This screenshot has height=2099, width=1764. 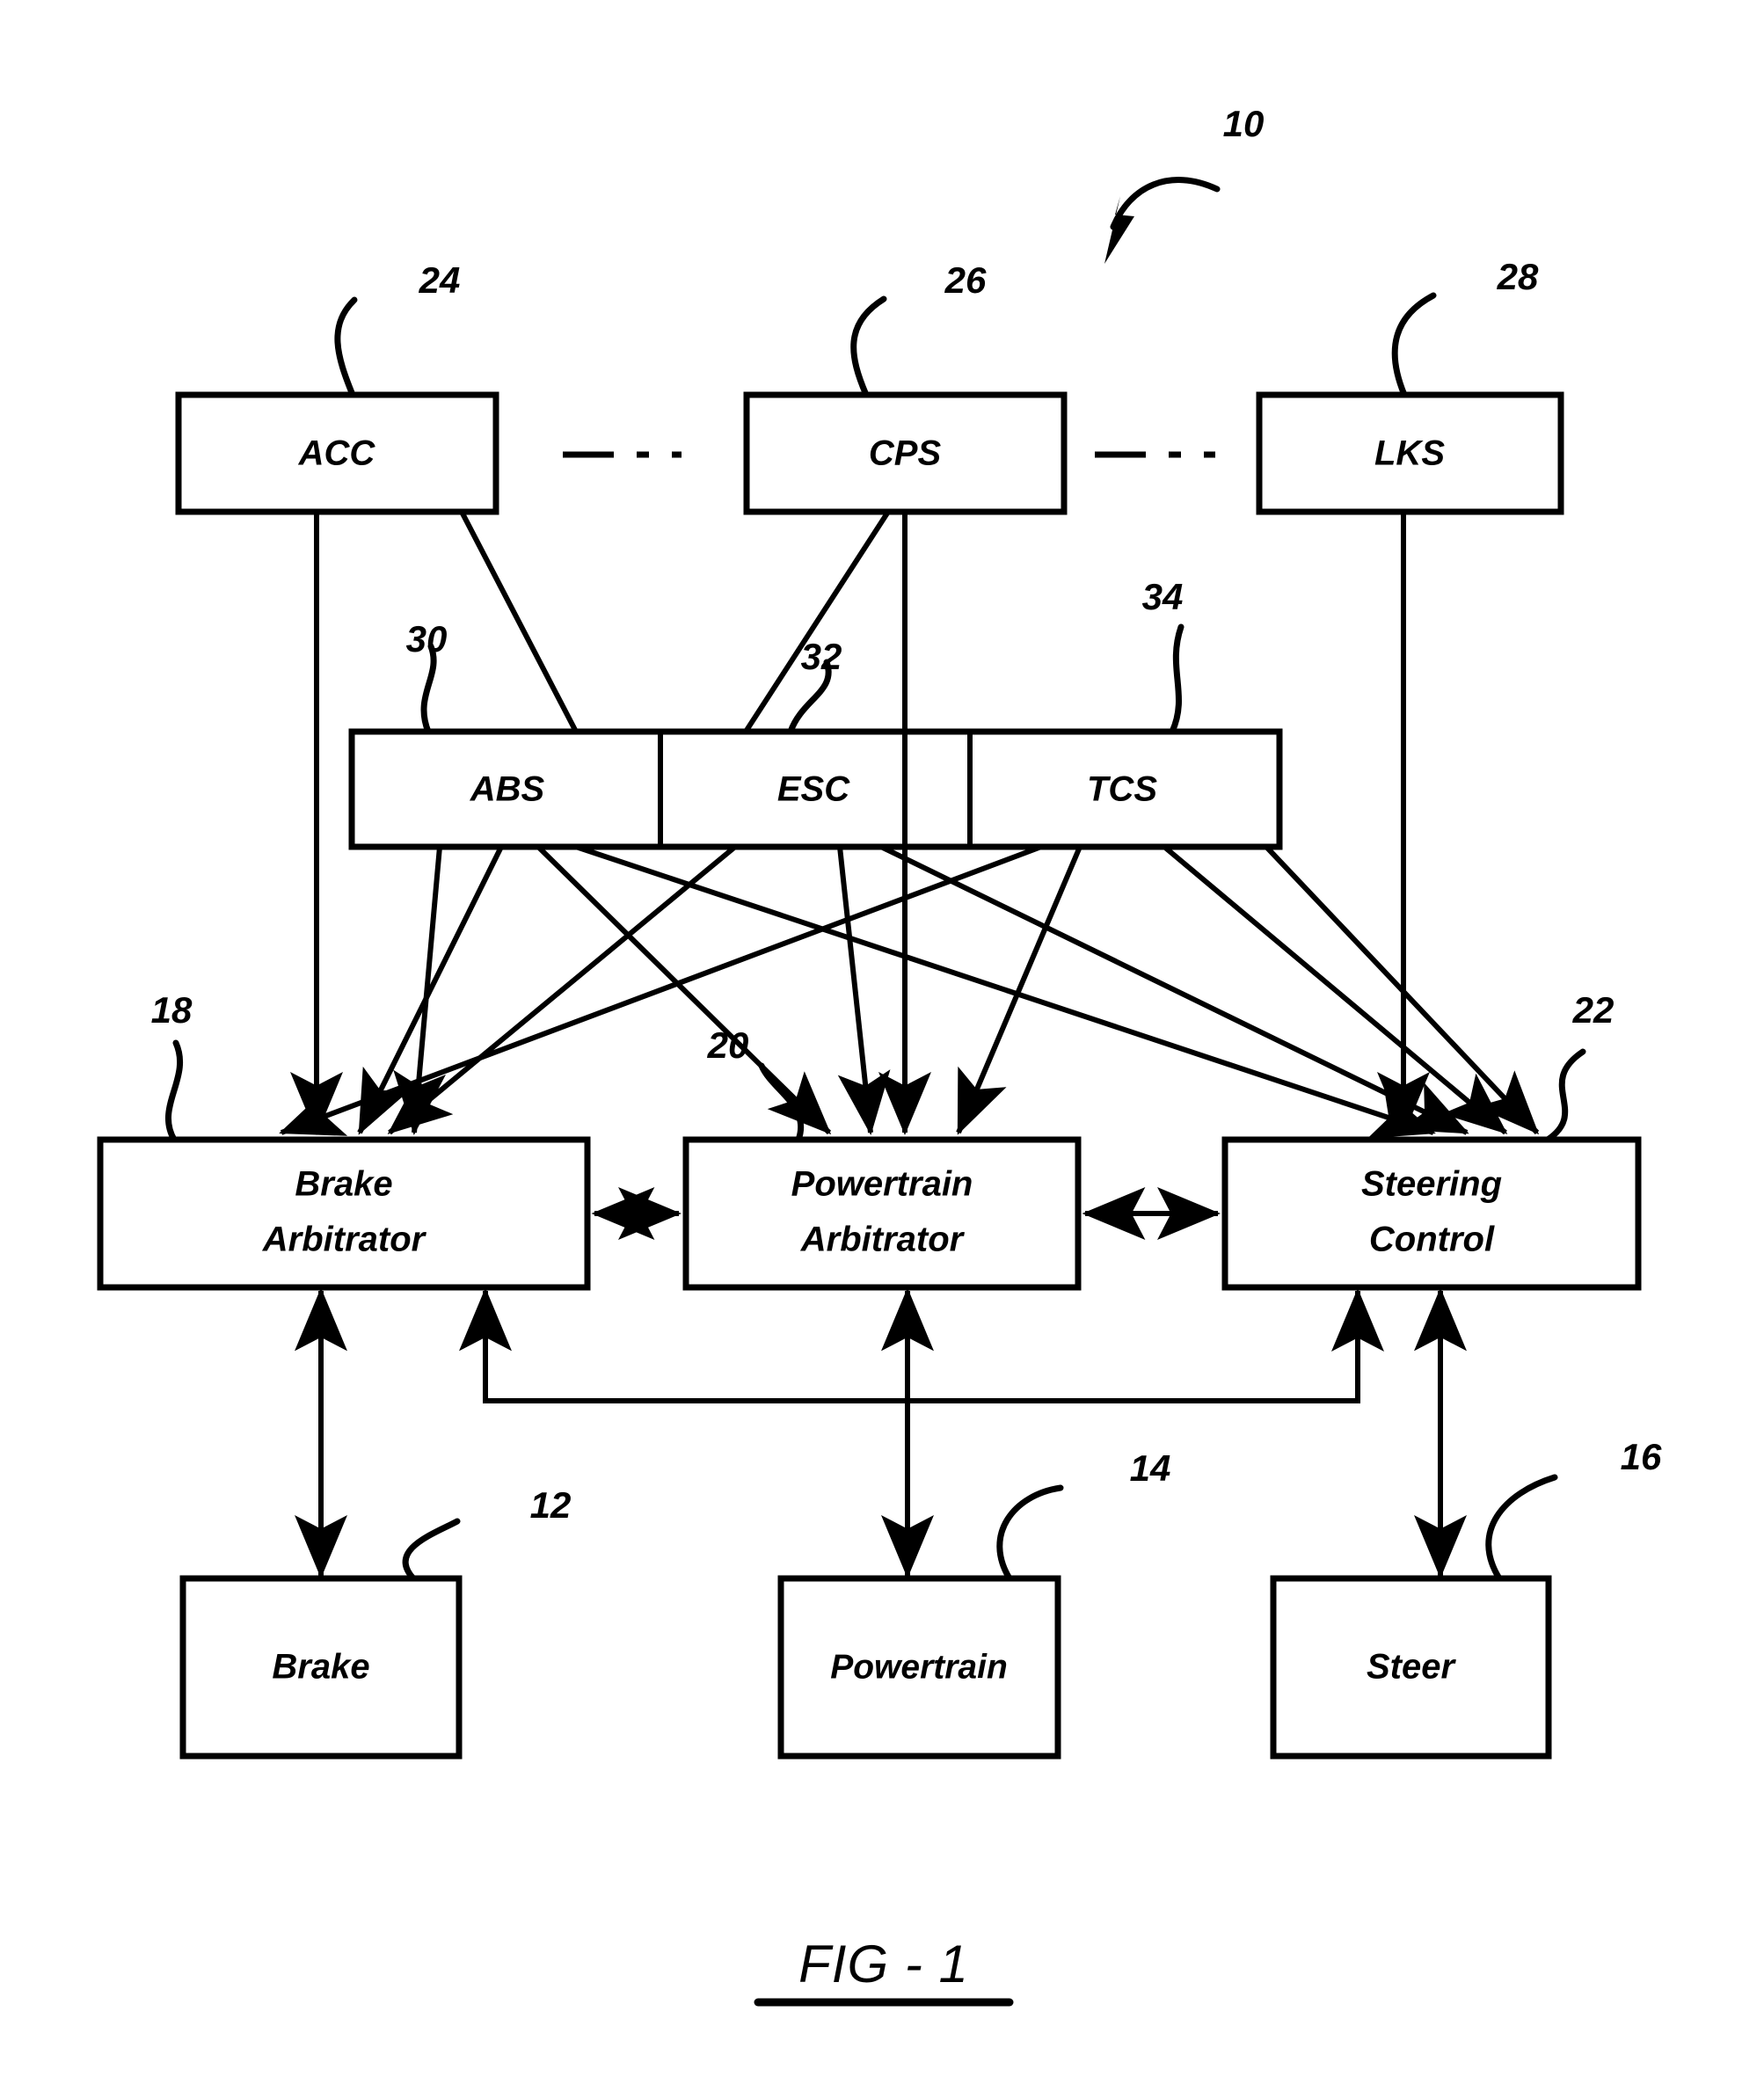 I want to click on feedback-bus, so click(x=921, y=1345).